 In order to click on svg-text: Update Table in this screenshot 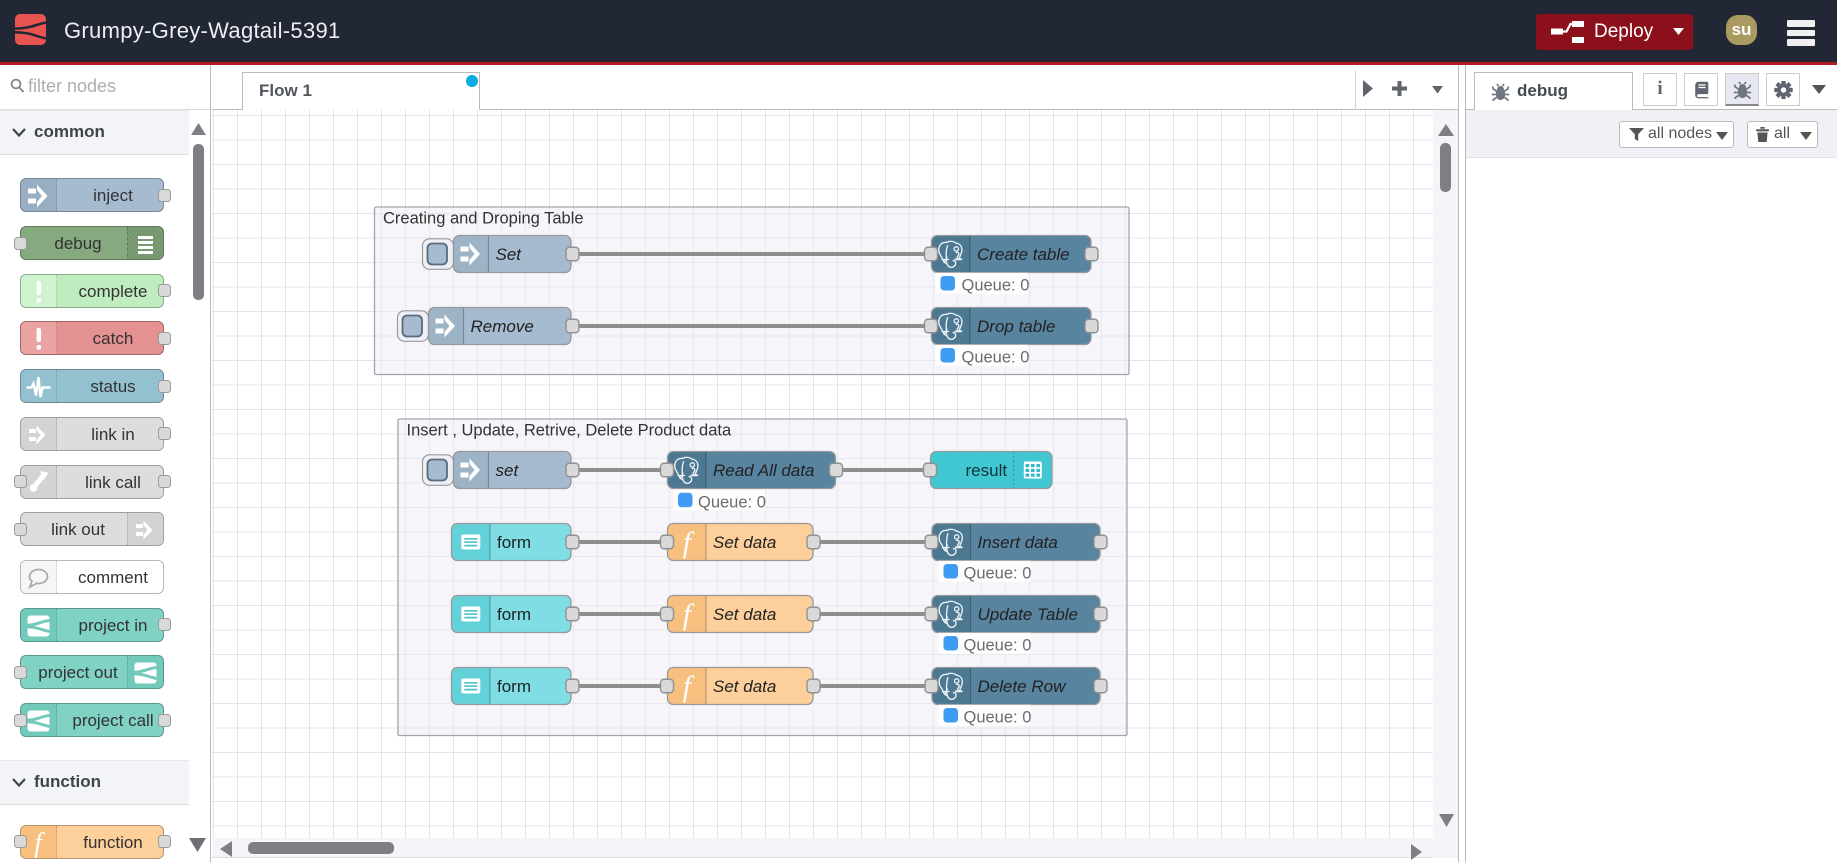, I will do `click(1028, 614)`.